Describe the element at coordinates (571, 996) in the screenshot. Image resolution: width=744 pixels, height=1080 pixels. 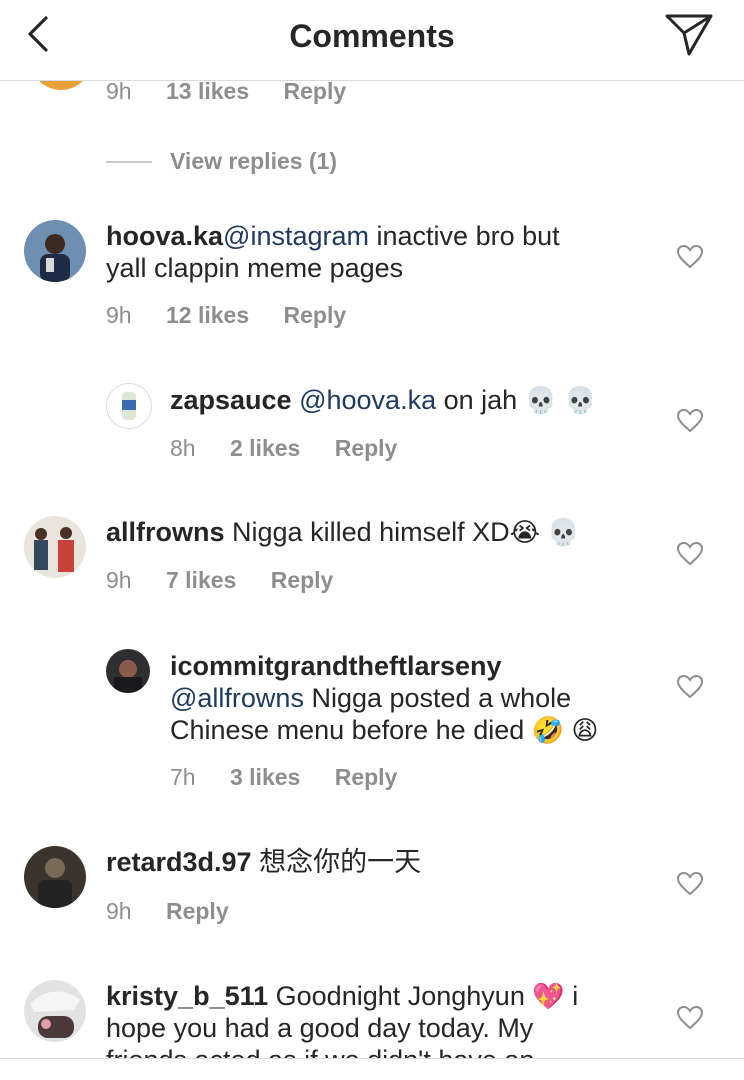
I see `comment-body: i` at that location.